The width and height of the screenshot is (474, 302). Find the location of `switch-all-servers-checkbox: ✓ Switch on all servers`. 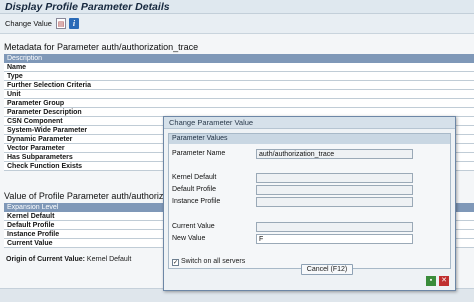

switch-all-servers-checkbox: ✓ Switch on all servers is located at coordinates (208, 262).